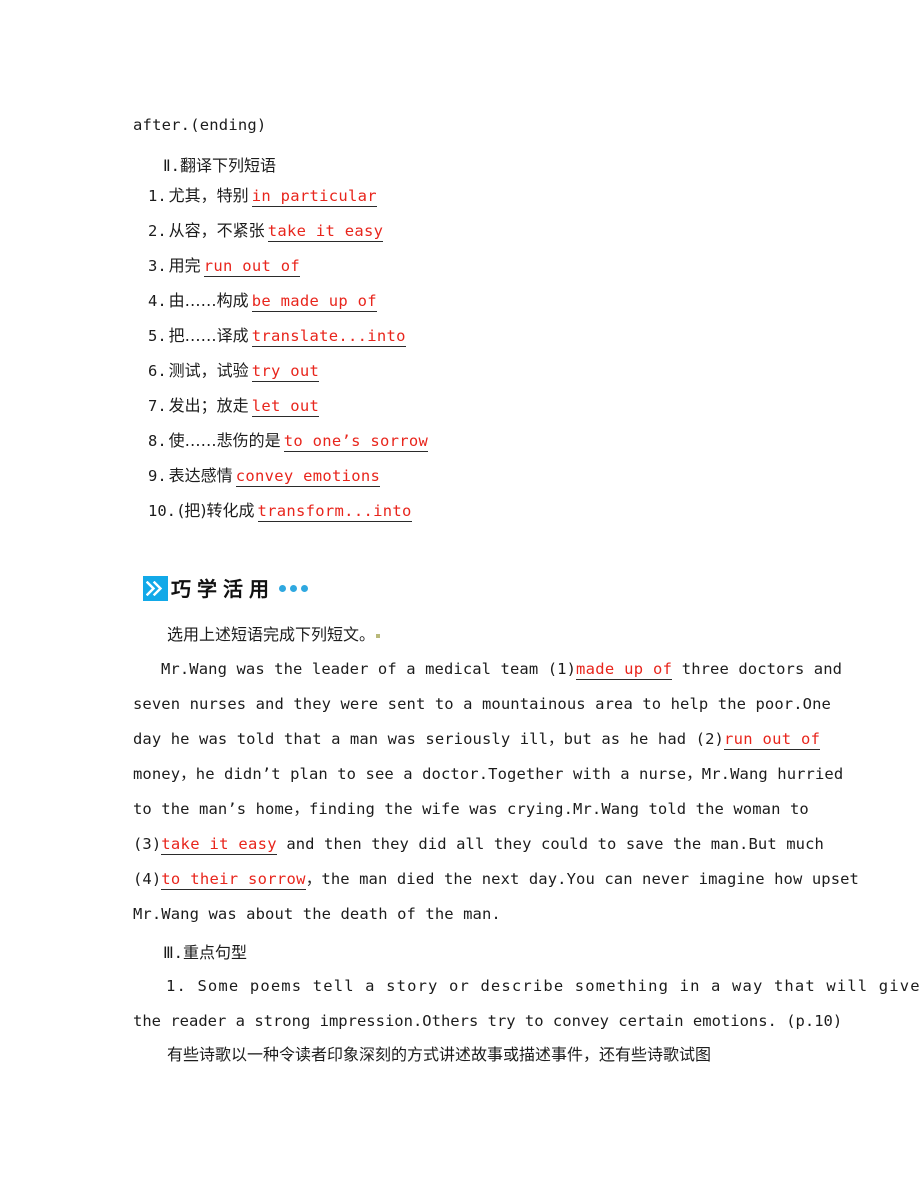  What do you see at coordinates (157, 476) in the screenshot?
I see `phrase-number: 9.` at bounding box center [157, 476].